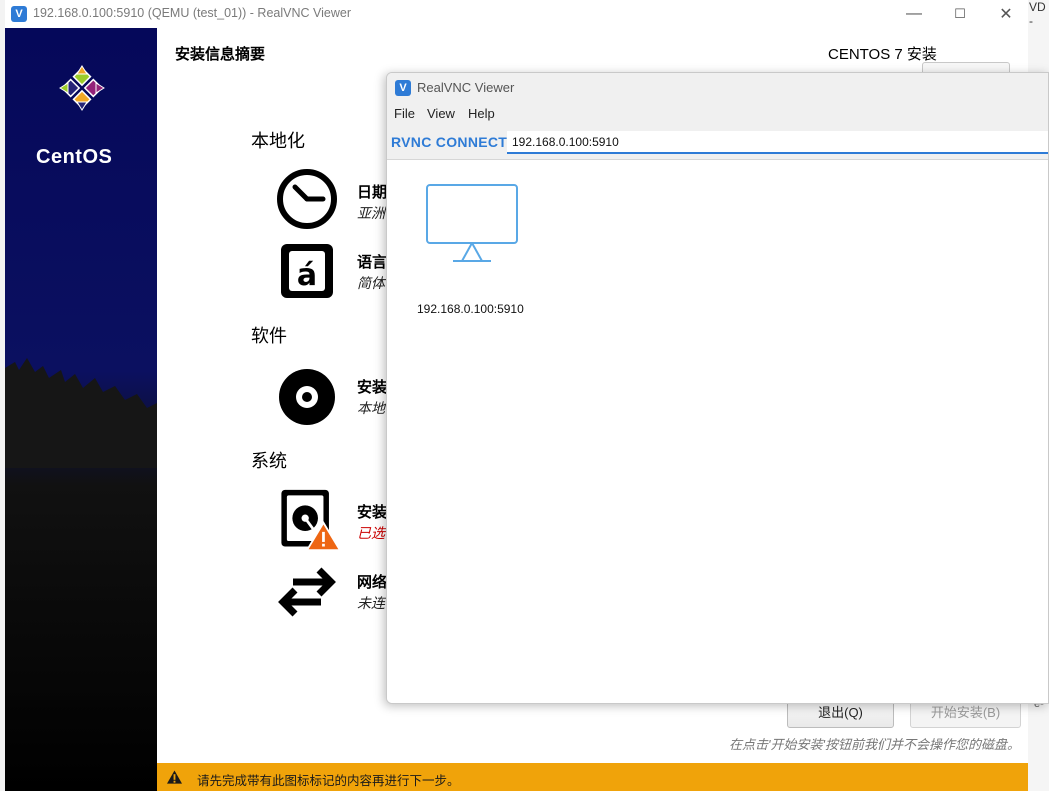 This screenshot has width=1049, height=791. Describe the element at coordinates (372, 511) in the screenshot. I see `spoke-destination-title: 安装` at that location.